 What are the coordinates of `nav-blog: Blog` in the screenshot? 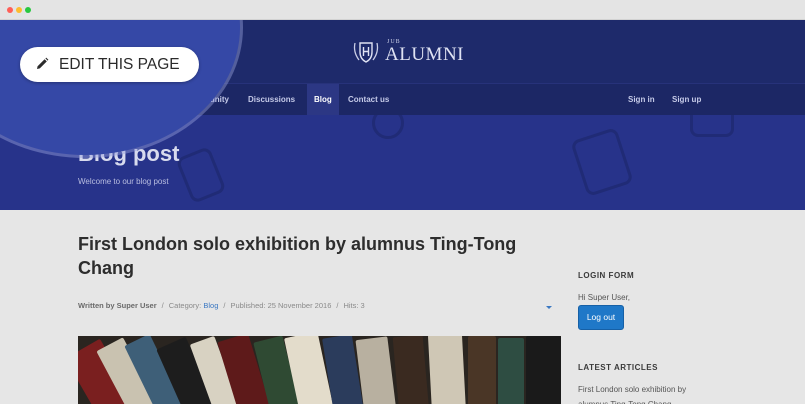 It's located at (323, 100).